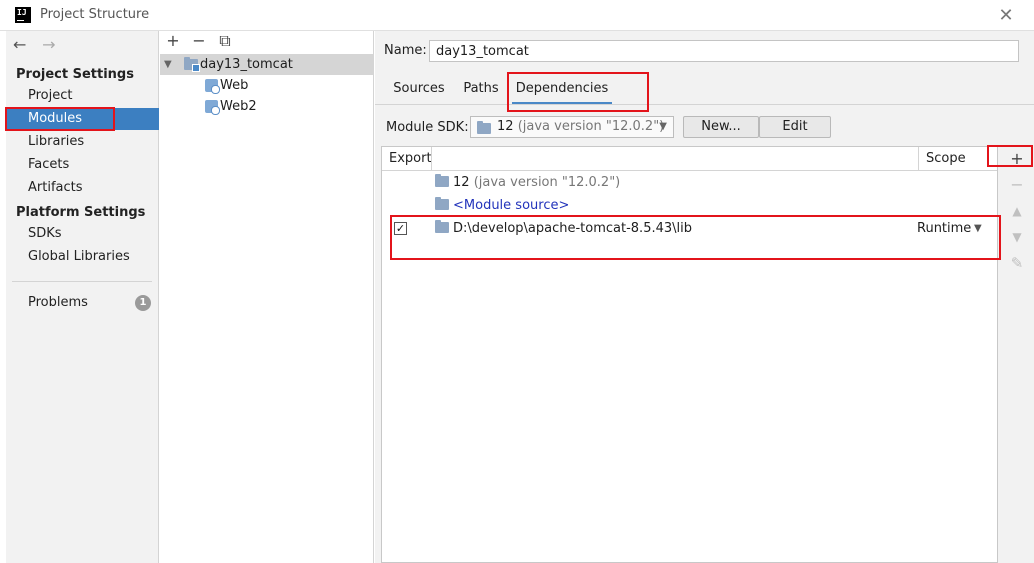 Image resolution: width=1034 pixels, height=563 pixels. What do you see at coordinates (562, 90) in the screenshot?
I see `tab-dependencies: Dependencies` at bounding box center [562, 90].